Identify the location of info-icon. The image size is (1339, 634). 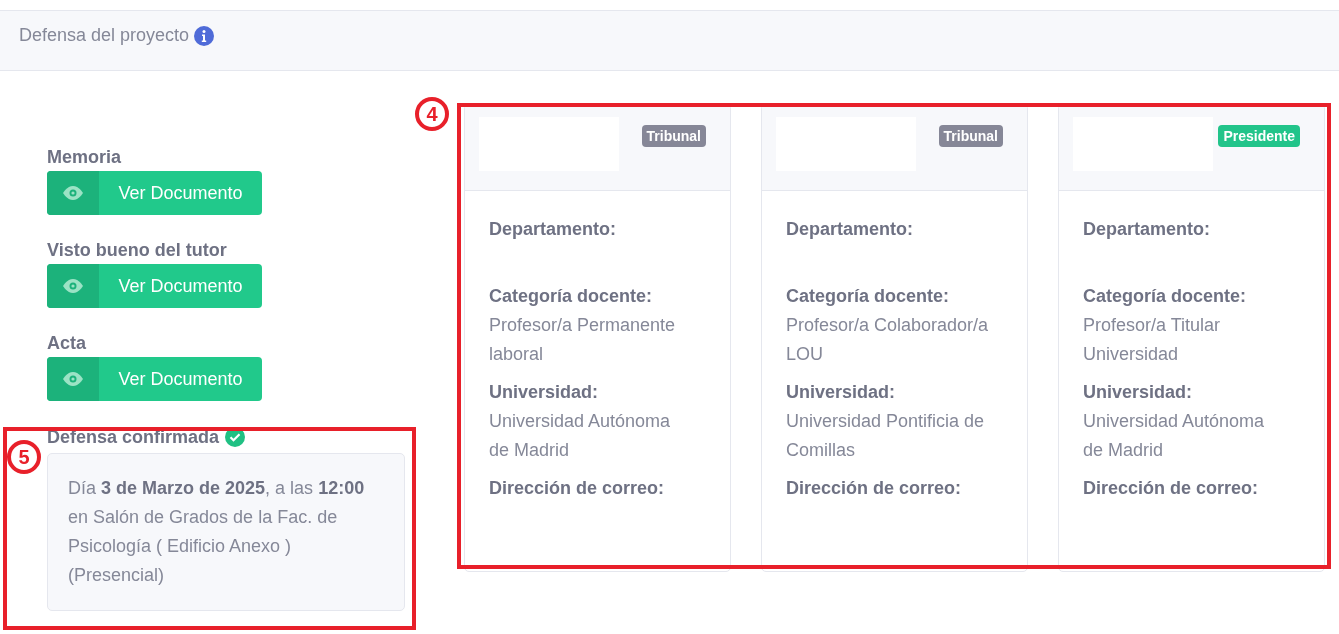
(204, 35).